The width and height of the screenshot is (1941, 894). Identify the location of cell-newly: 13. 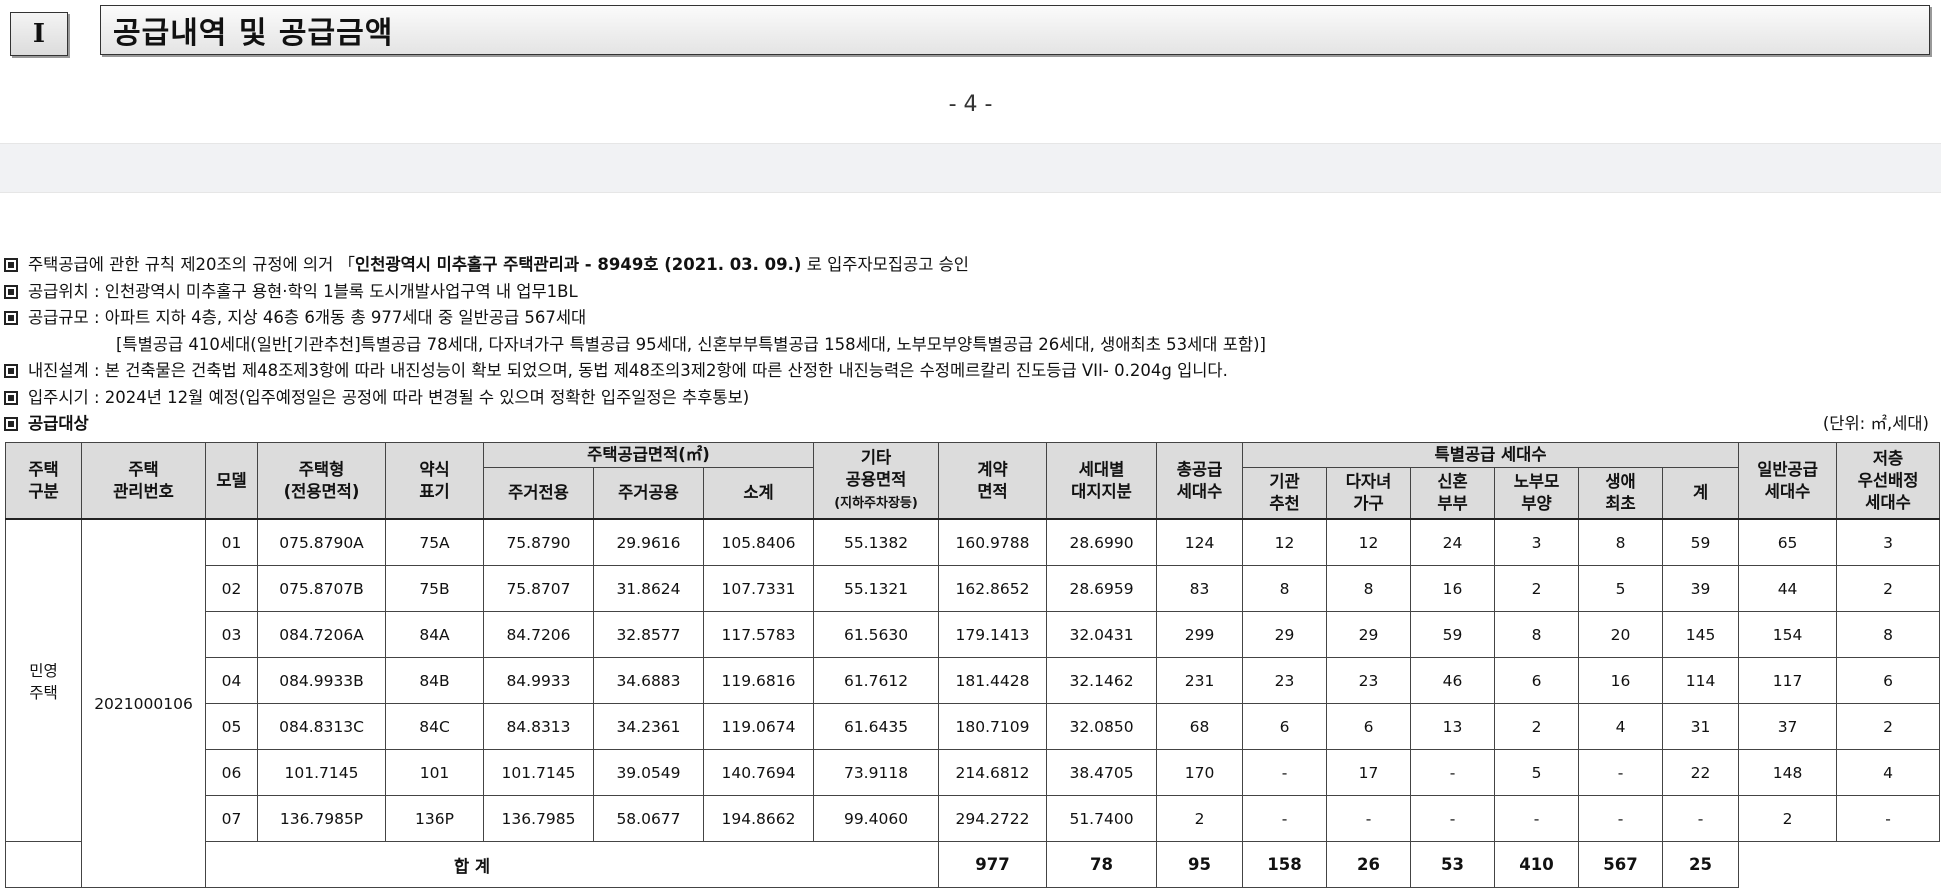
(1453, 726).